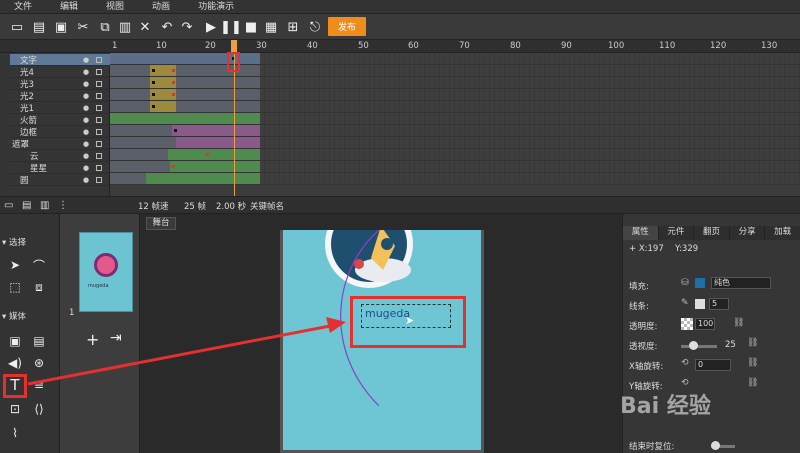 The image size is (800, 453). I want to click on menu-file: 文件, so click(23, 6).